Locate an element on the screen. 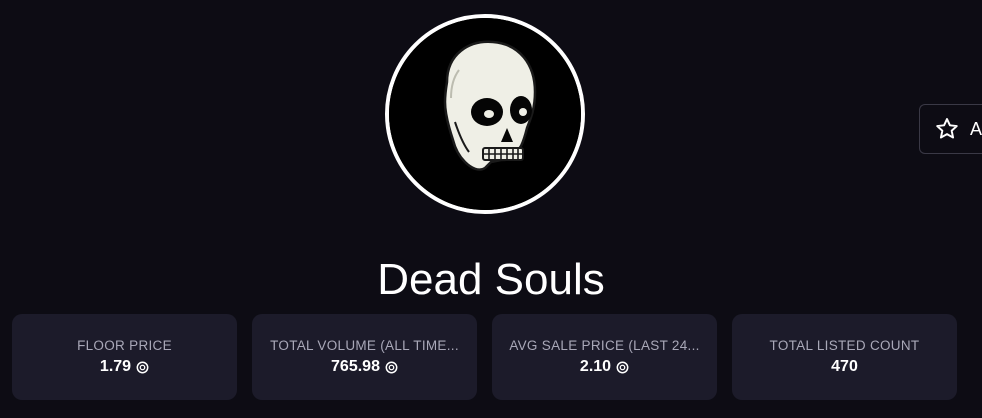  watchlist-button: A is located at coordinates (950, 129).